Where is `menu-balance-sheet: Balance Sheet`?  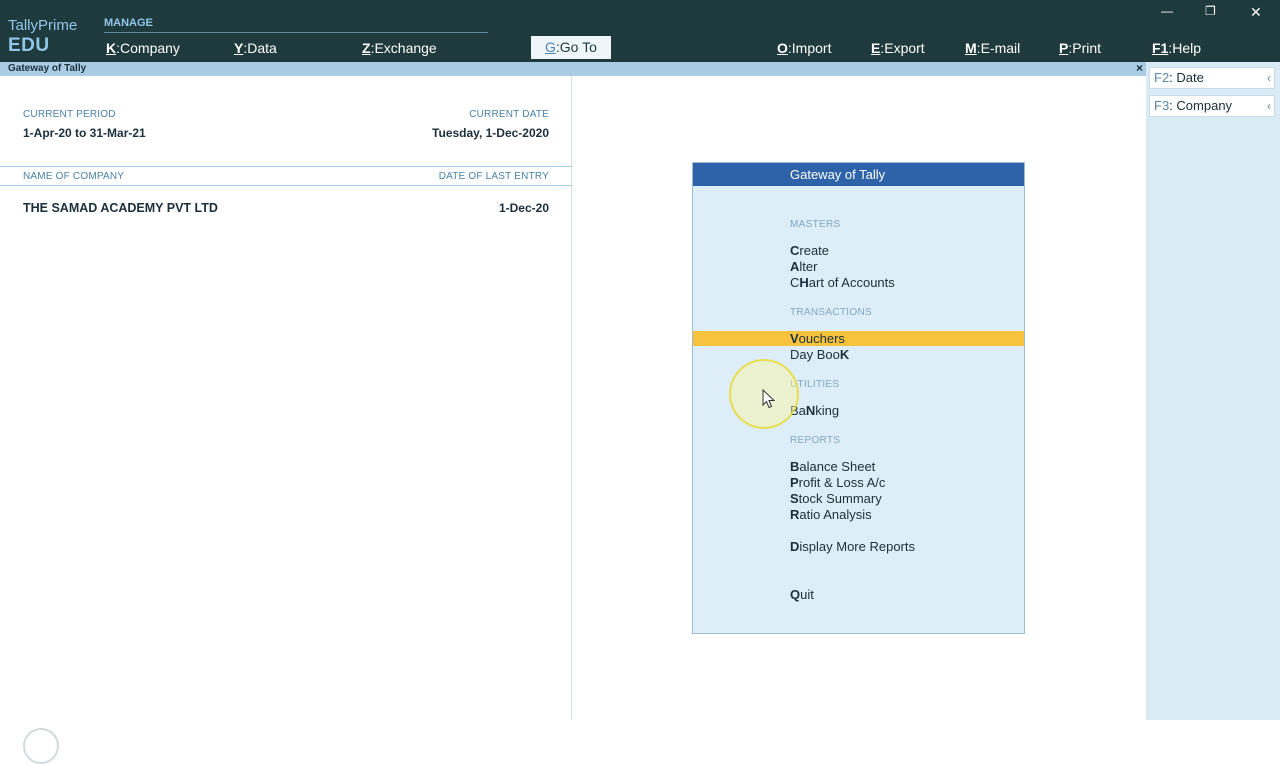 menu-balance-sheet: Balance Sheet is located at coordinates (832, 466).